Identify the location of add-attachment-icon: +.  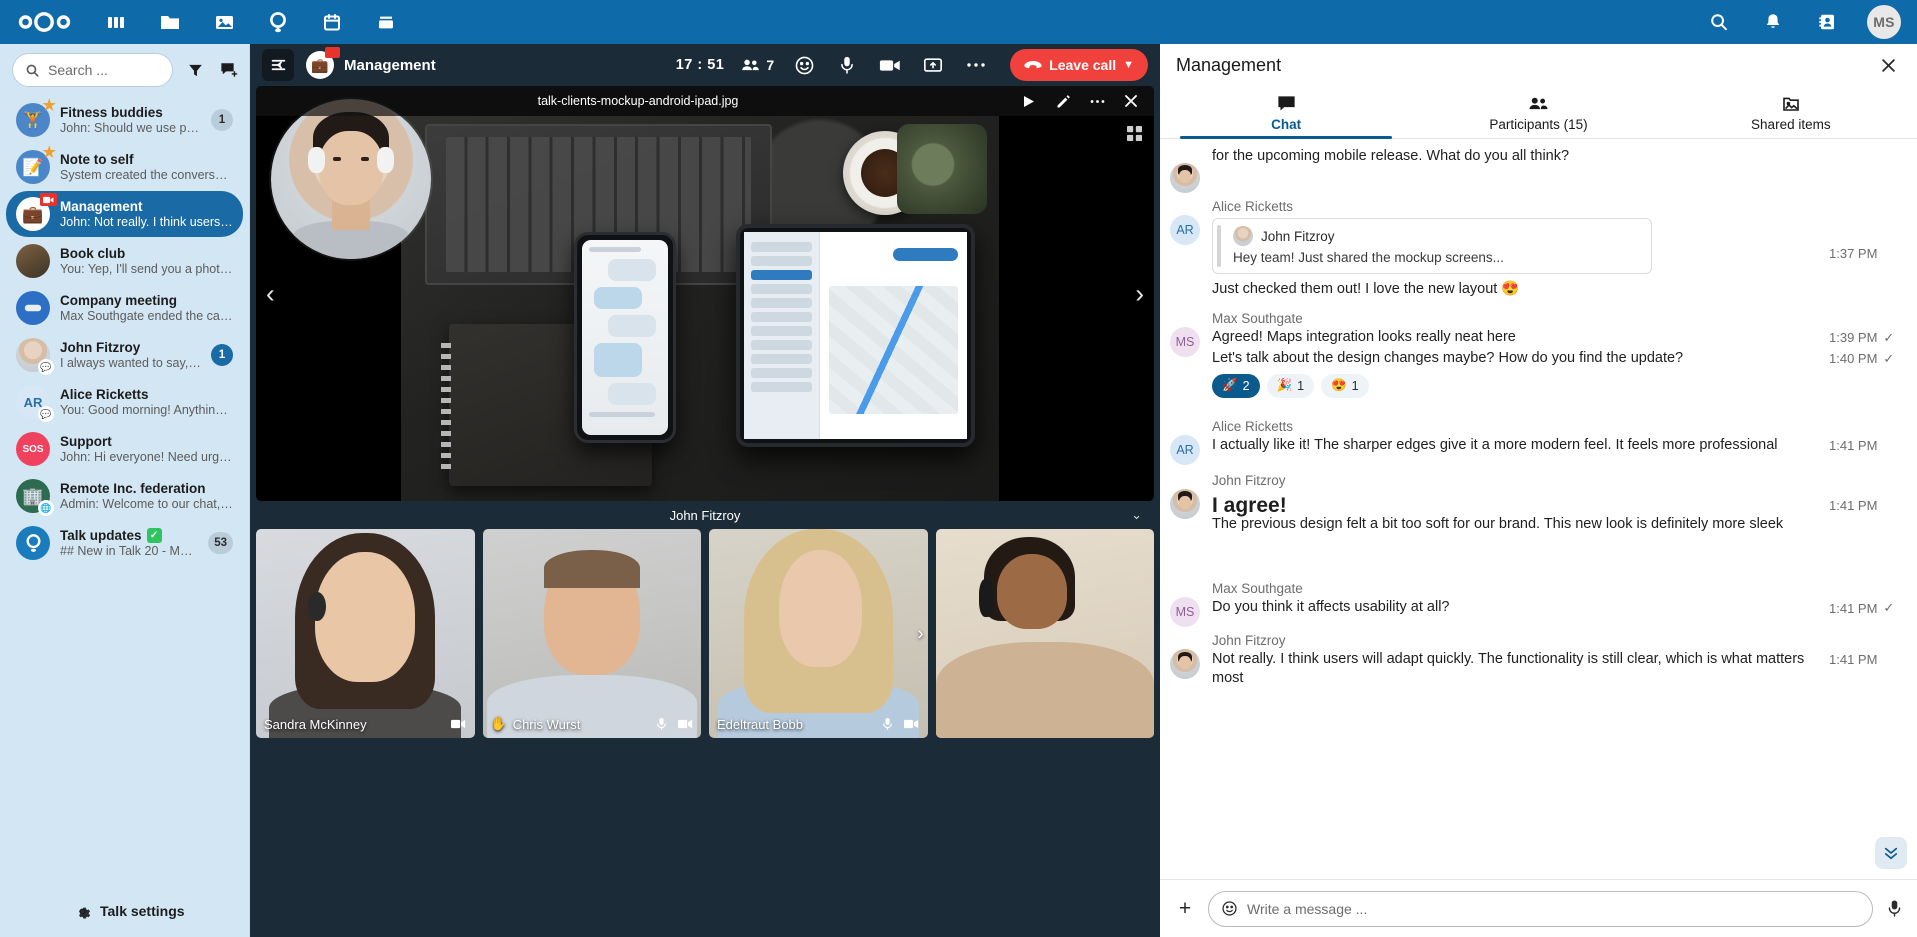
(1185, 909).